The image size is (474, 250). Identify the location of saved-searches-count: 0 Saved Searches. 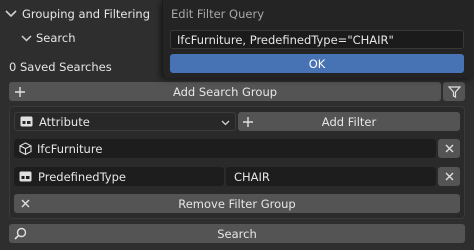
(60, 67).